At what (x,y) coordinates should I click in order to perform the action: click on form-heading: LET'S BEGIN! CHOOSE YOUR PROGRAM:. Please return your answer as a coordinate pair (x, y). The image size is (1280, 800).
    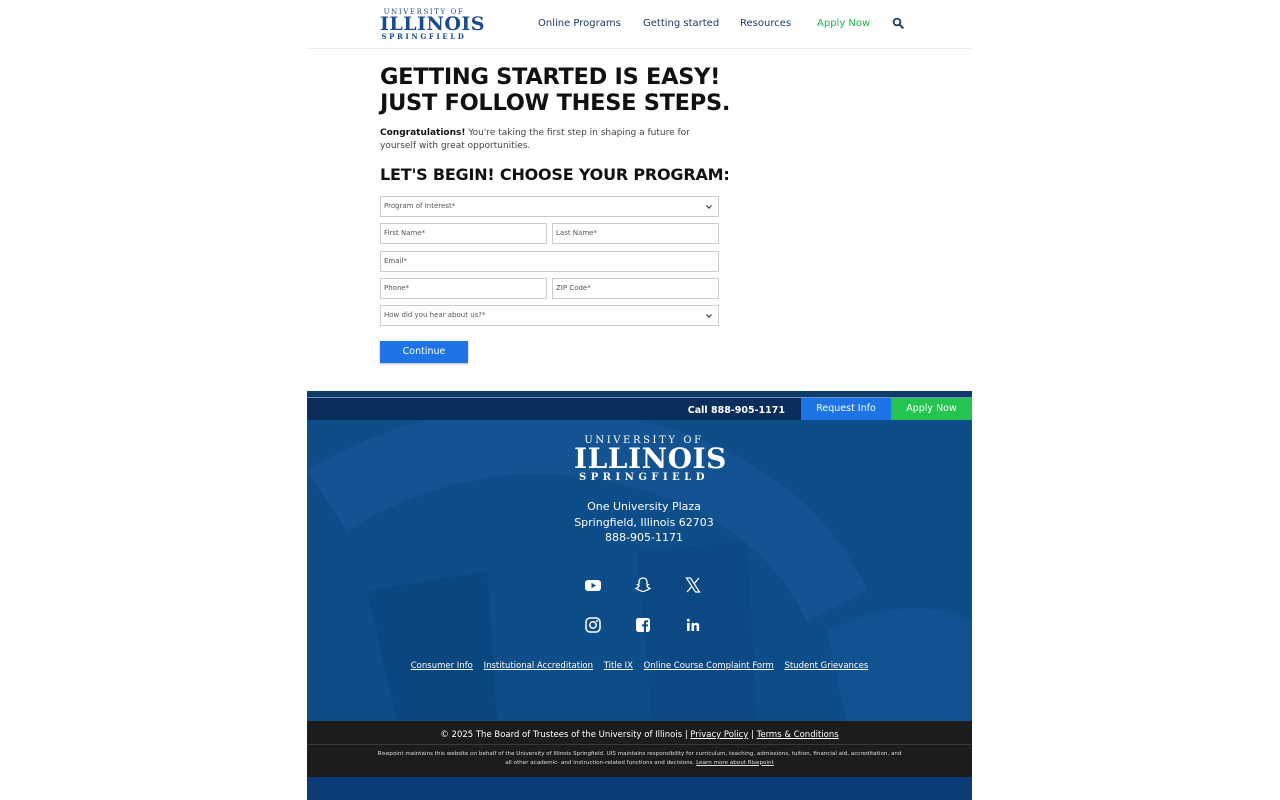
    Looking at the image, I should click on (555, 174).